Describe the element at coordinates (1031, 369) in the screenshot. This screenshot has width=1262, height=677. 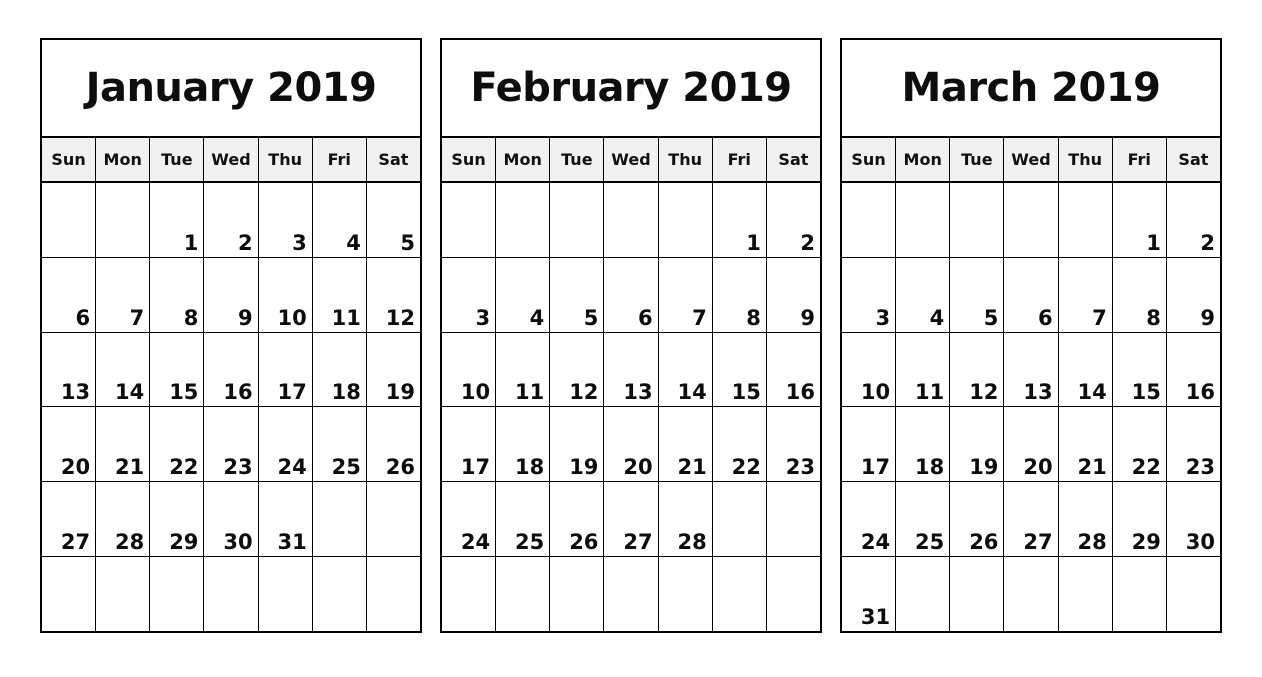
I see `day-cell: 13` at that location.